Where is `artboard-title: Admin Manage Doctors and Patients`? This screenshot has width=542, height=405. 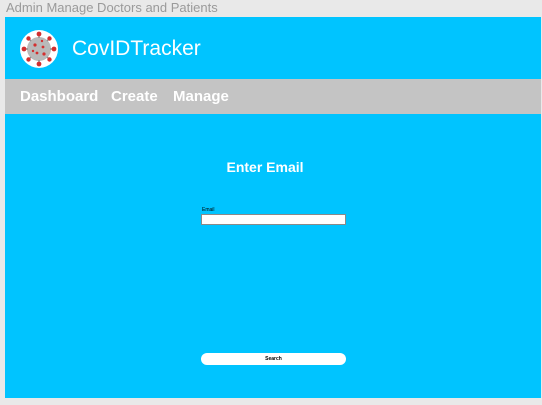 artboard-title: Admin Manage Doctors and Patients is located at coordinates (112, 7).